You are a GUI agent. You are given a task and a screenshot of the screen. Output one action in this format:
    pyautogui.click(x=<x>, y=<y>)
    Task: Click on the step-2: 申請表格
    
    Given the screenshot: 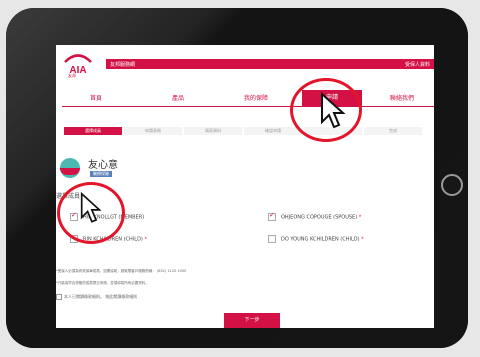 What is the action you would take?
    pyautogui.click(x=153, y=131)
    